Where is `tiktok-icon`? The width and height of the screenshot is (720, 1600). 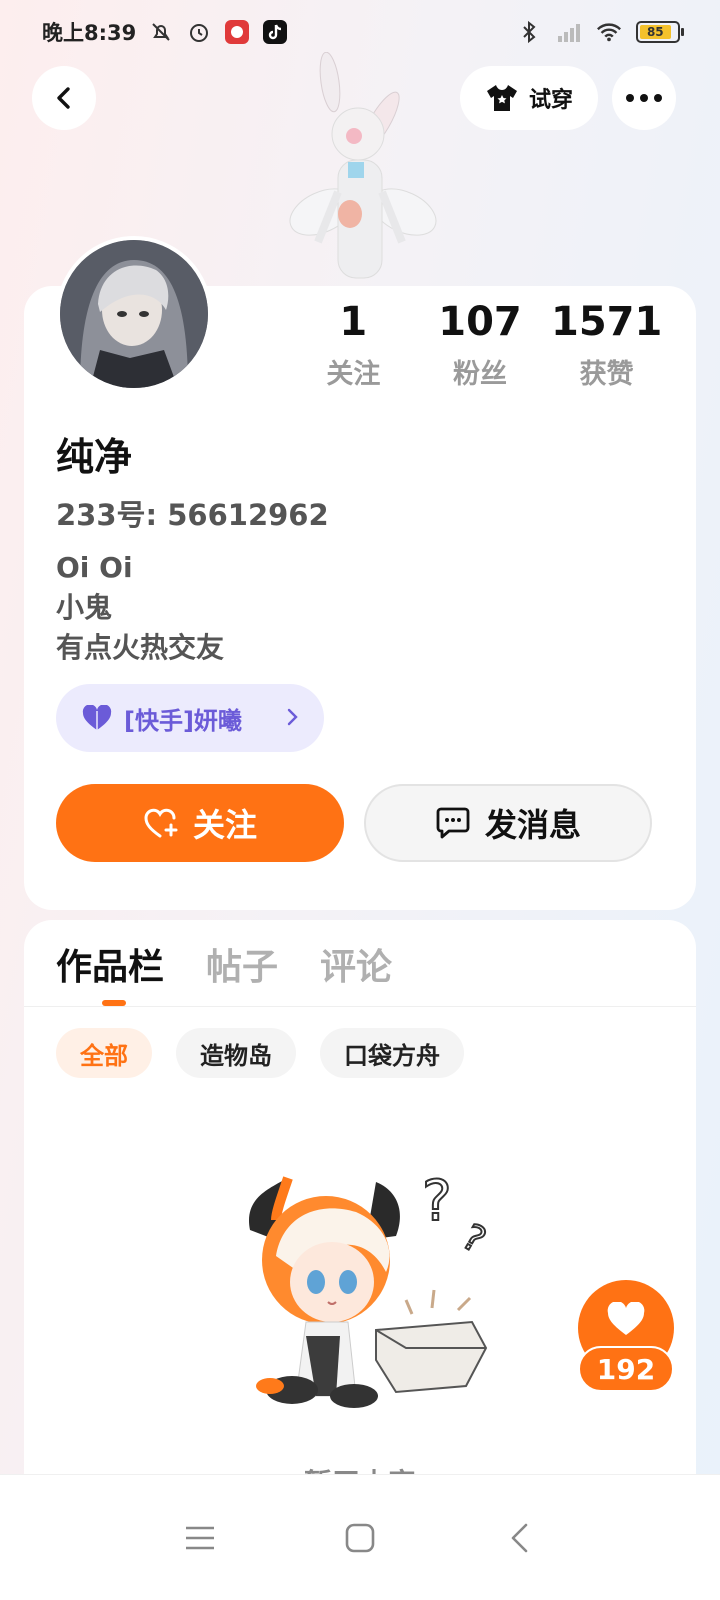
tiktok-icon is located at coordinates (275, 32).